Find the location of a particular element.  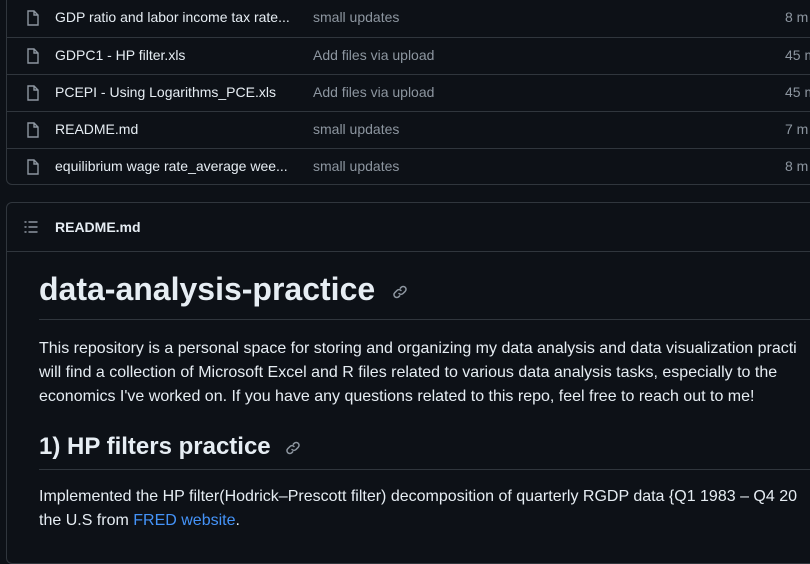

readme-heading: data-analysis-practice is located at coordinates (223, 289).